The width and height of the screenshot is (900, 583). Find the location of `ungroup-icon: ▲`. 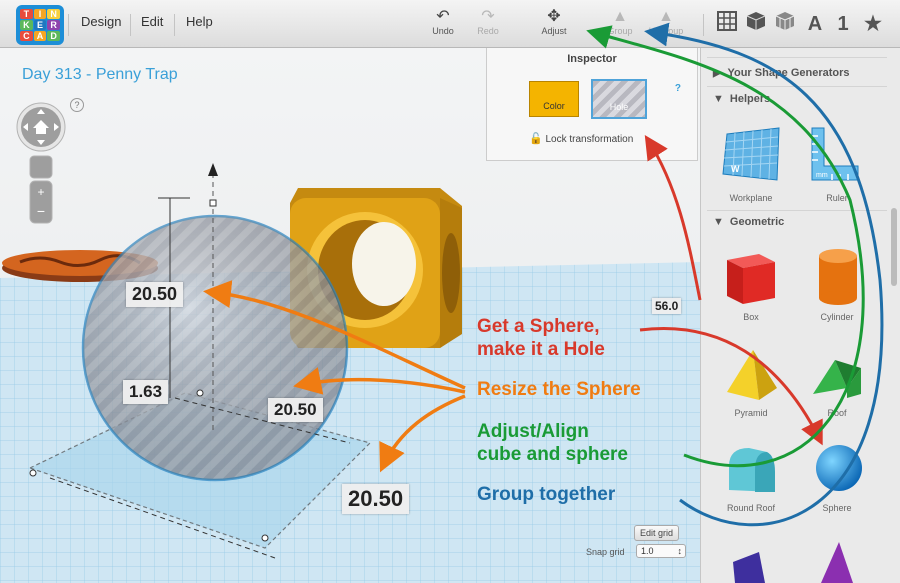

ungroup-icon: ▲ is located at coordinates (666, 16).